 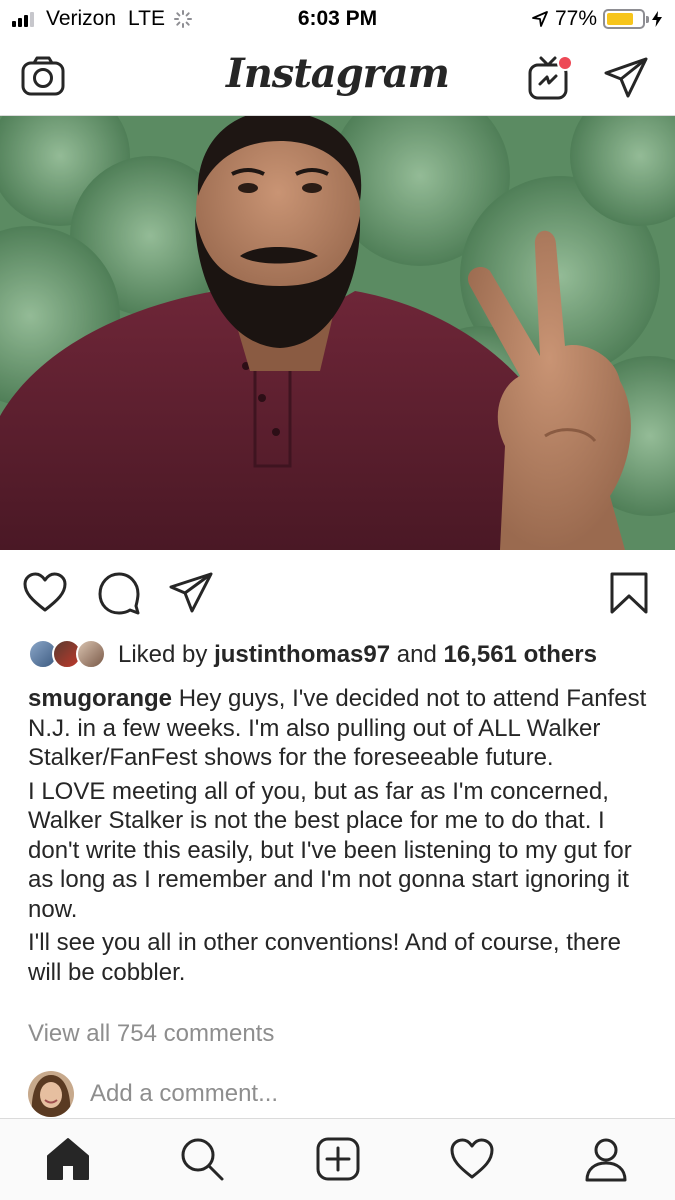 I want to click on bottom-tab-bar, so click(x=337, y=1159).